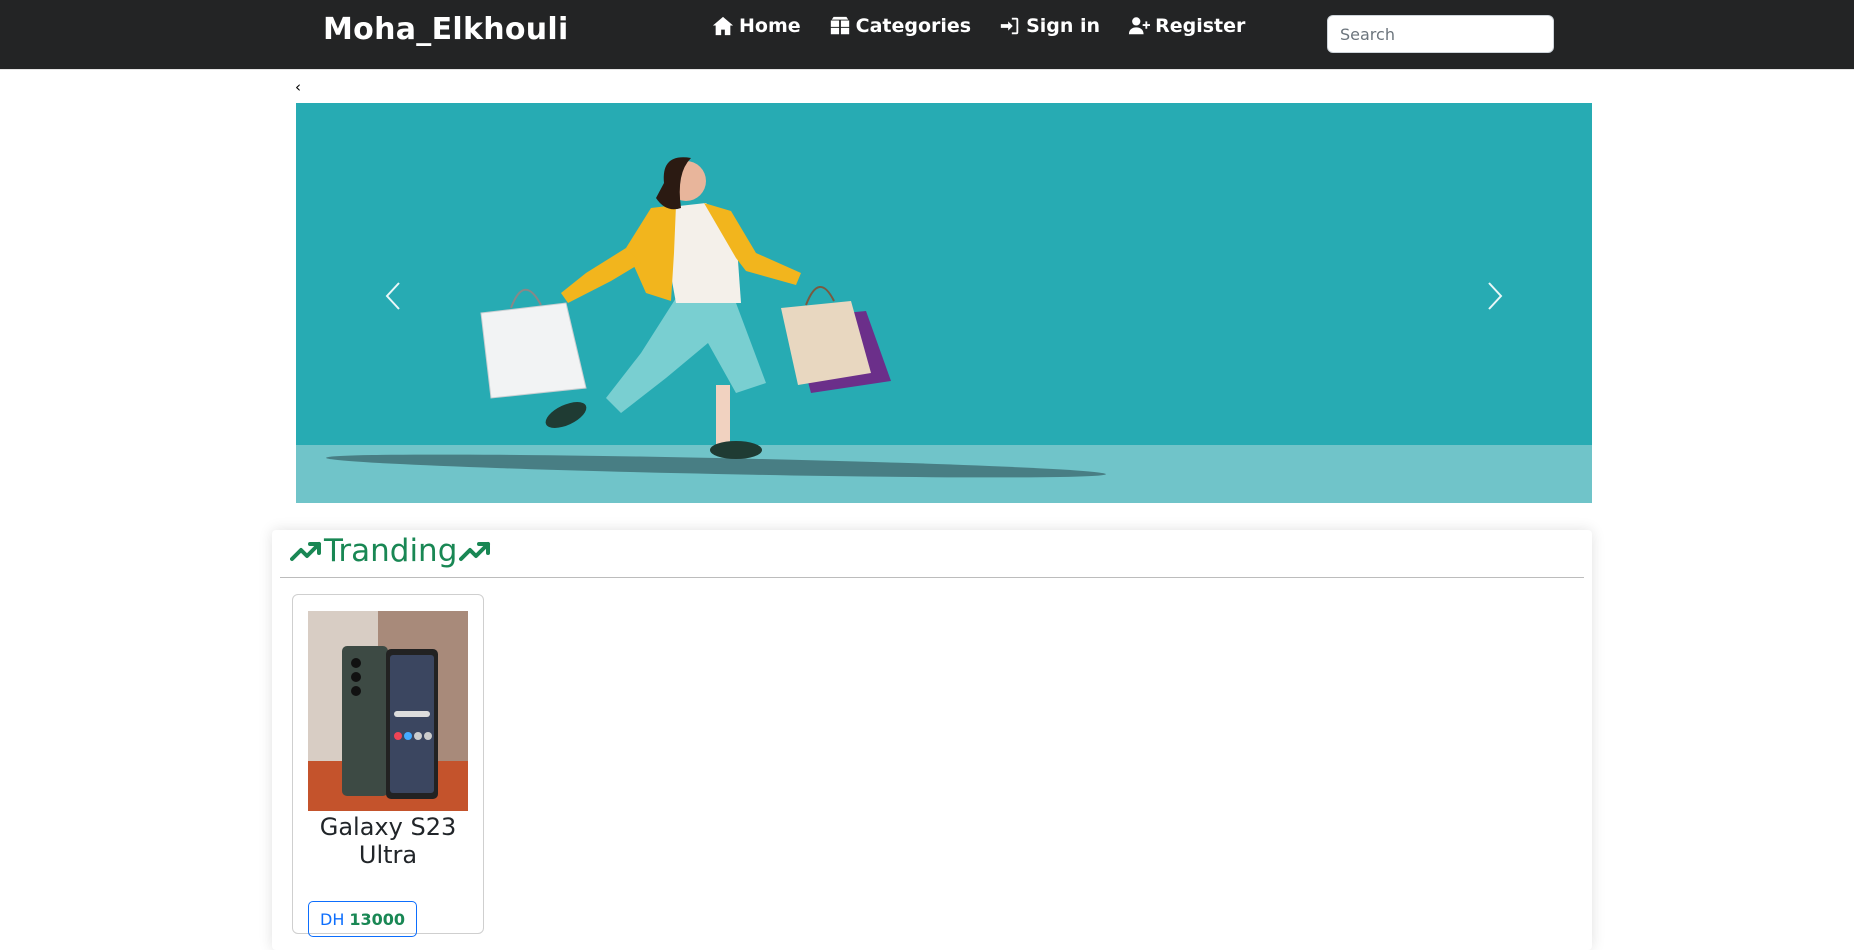 Image resolution: width=1854 pixels, height=950 pixels. I want to click on nav-home-label: Home, so click(770, 26).